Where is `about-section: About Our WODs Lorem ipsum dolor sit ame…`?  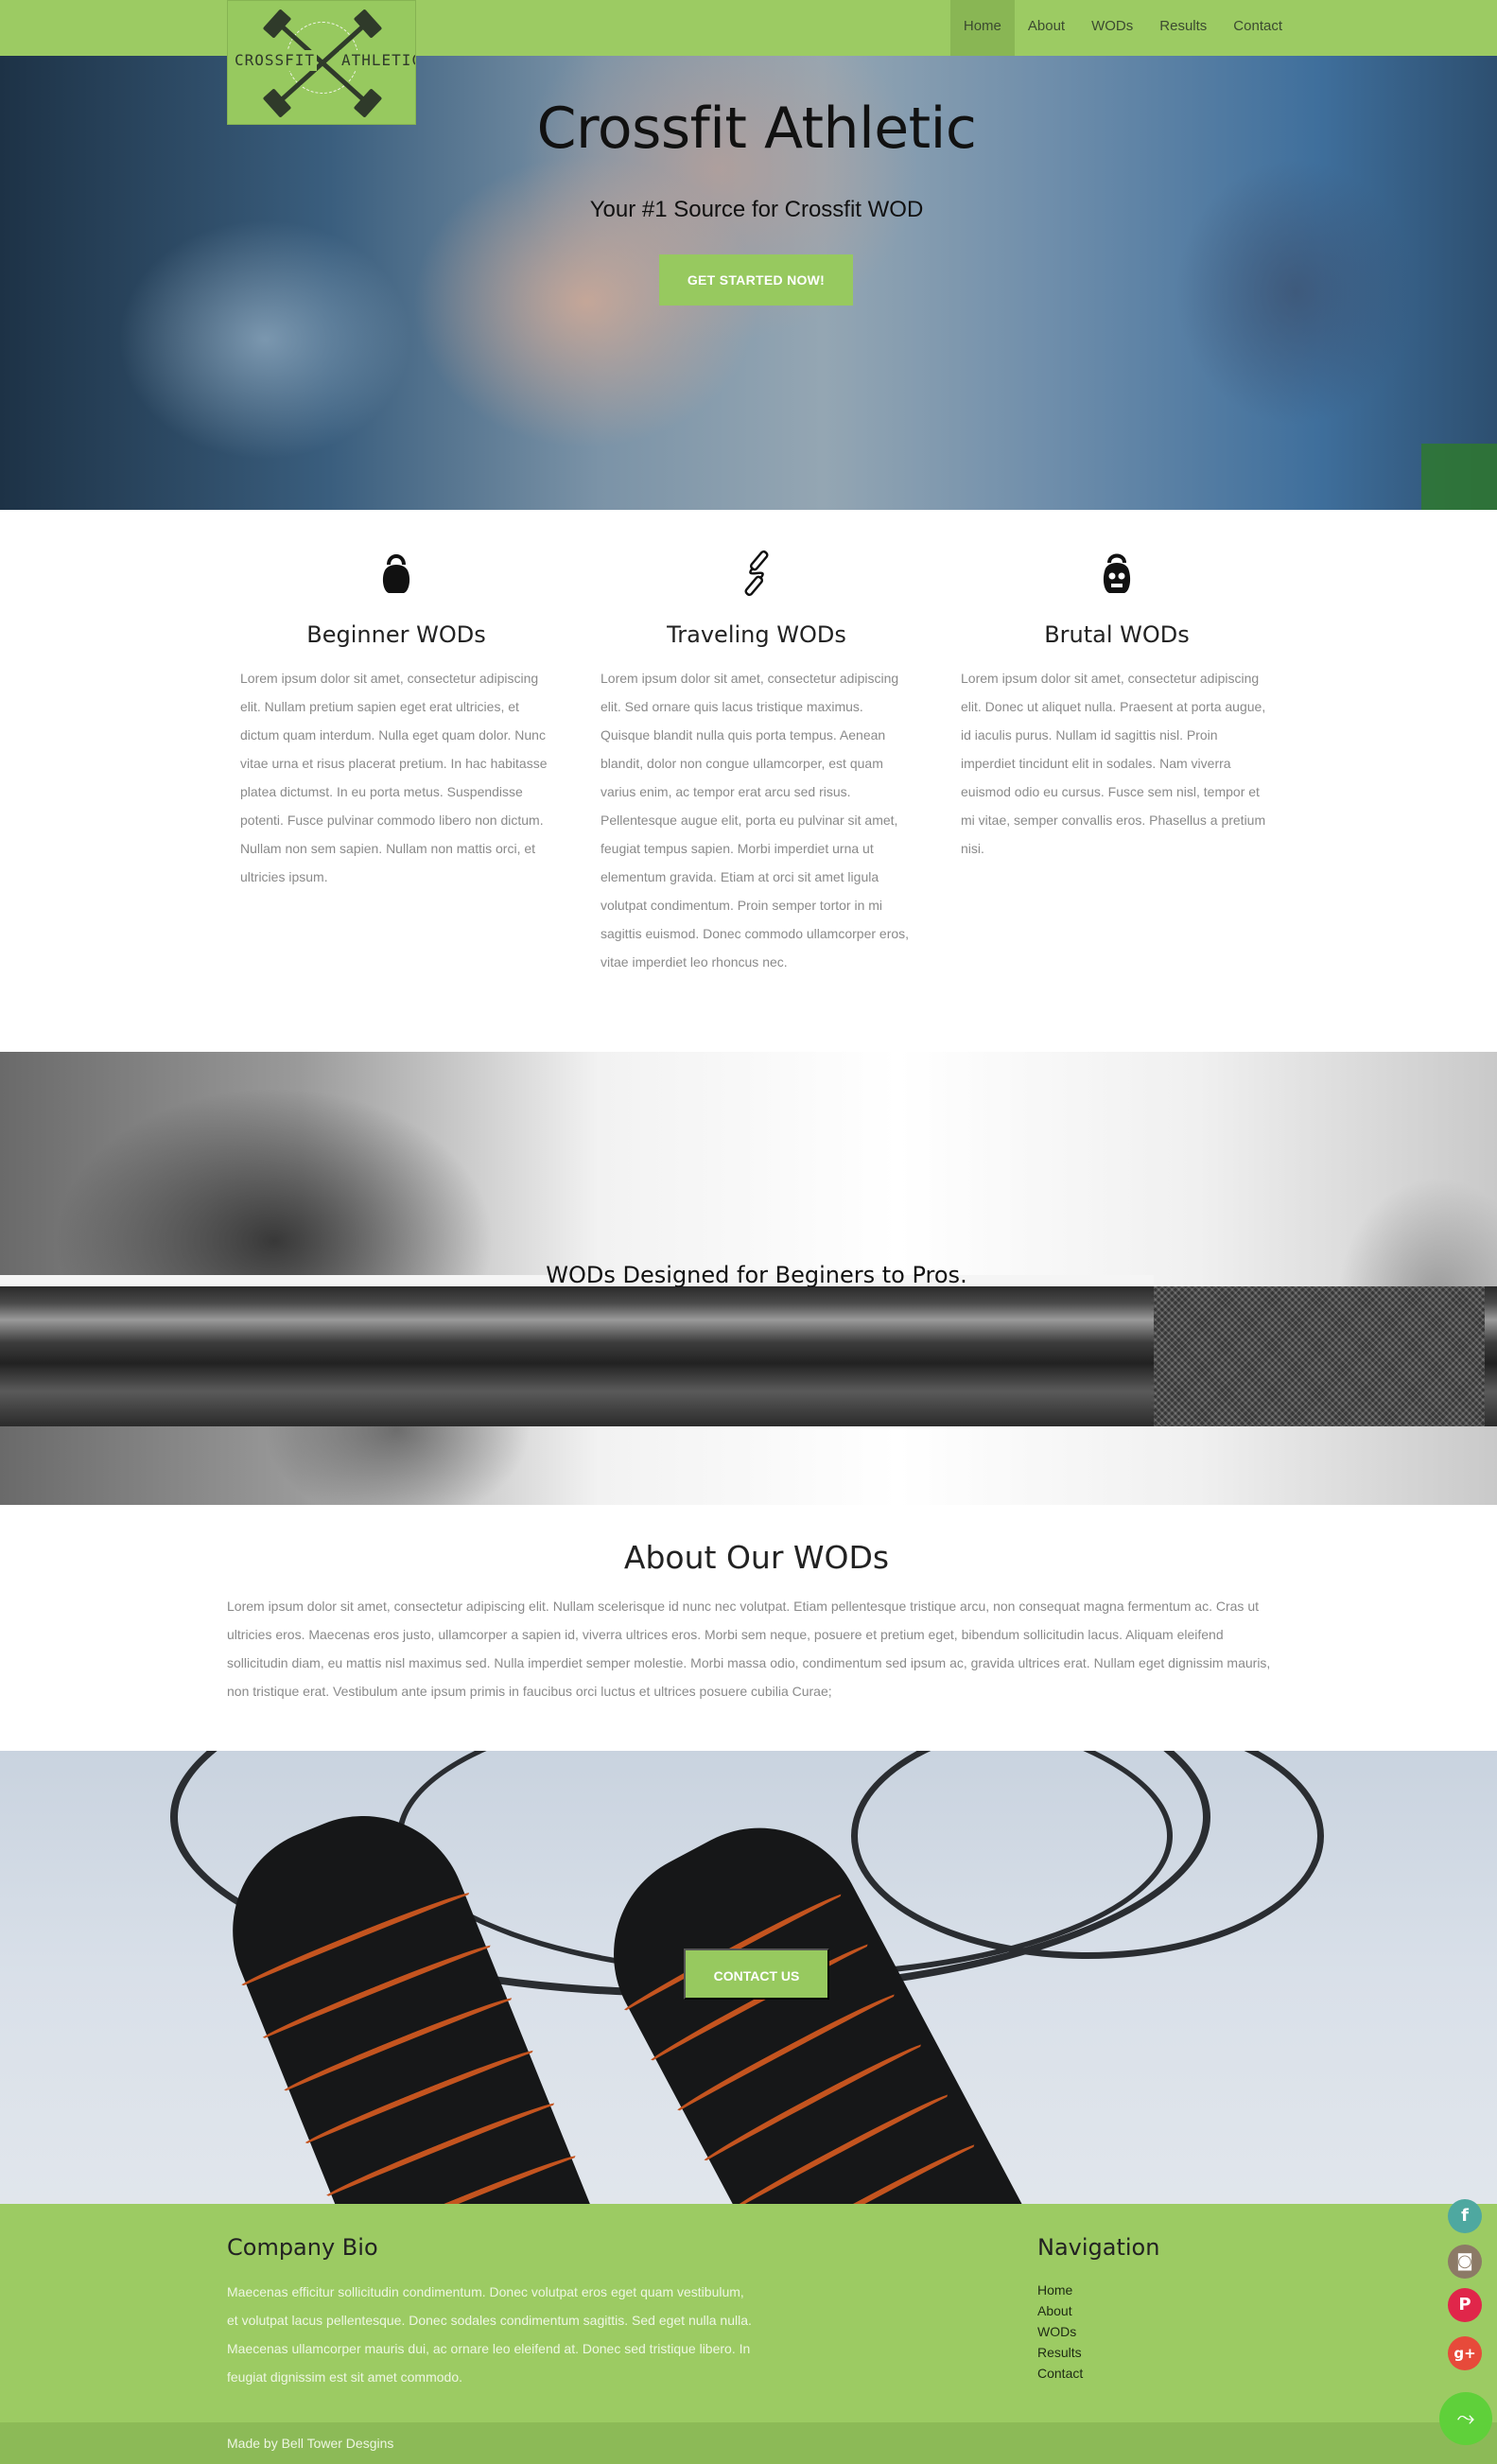
about-section: About Our WODs Lorem ipsum dolor sit ame… is located at coordinates (748, 1628).